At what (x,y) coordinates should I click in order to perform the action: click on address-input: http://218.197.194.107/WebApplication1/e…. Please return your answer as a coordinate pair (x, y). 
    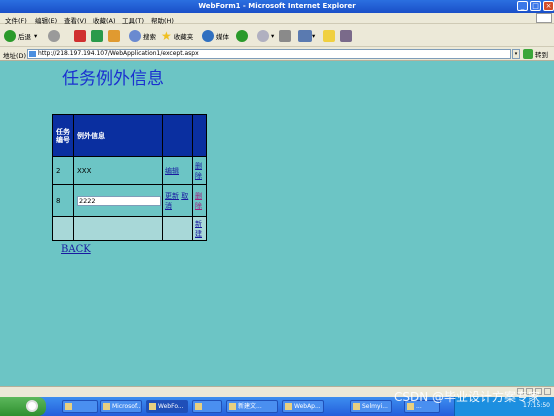
    Looking at the image, I should click on (269, 54).